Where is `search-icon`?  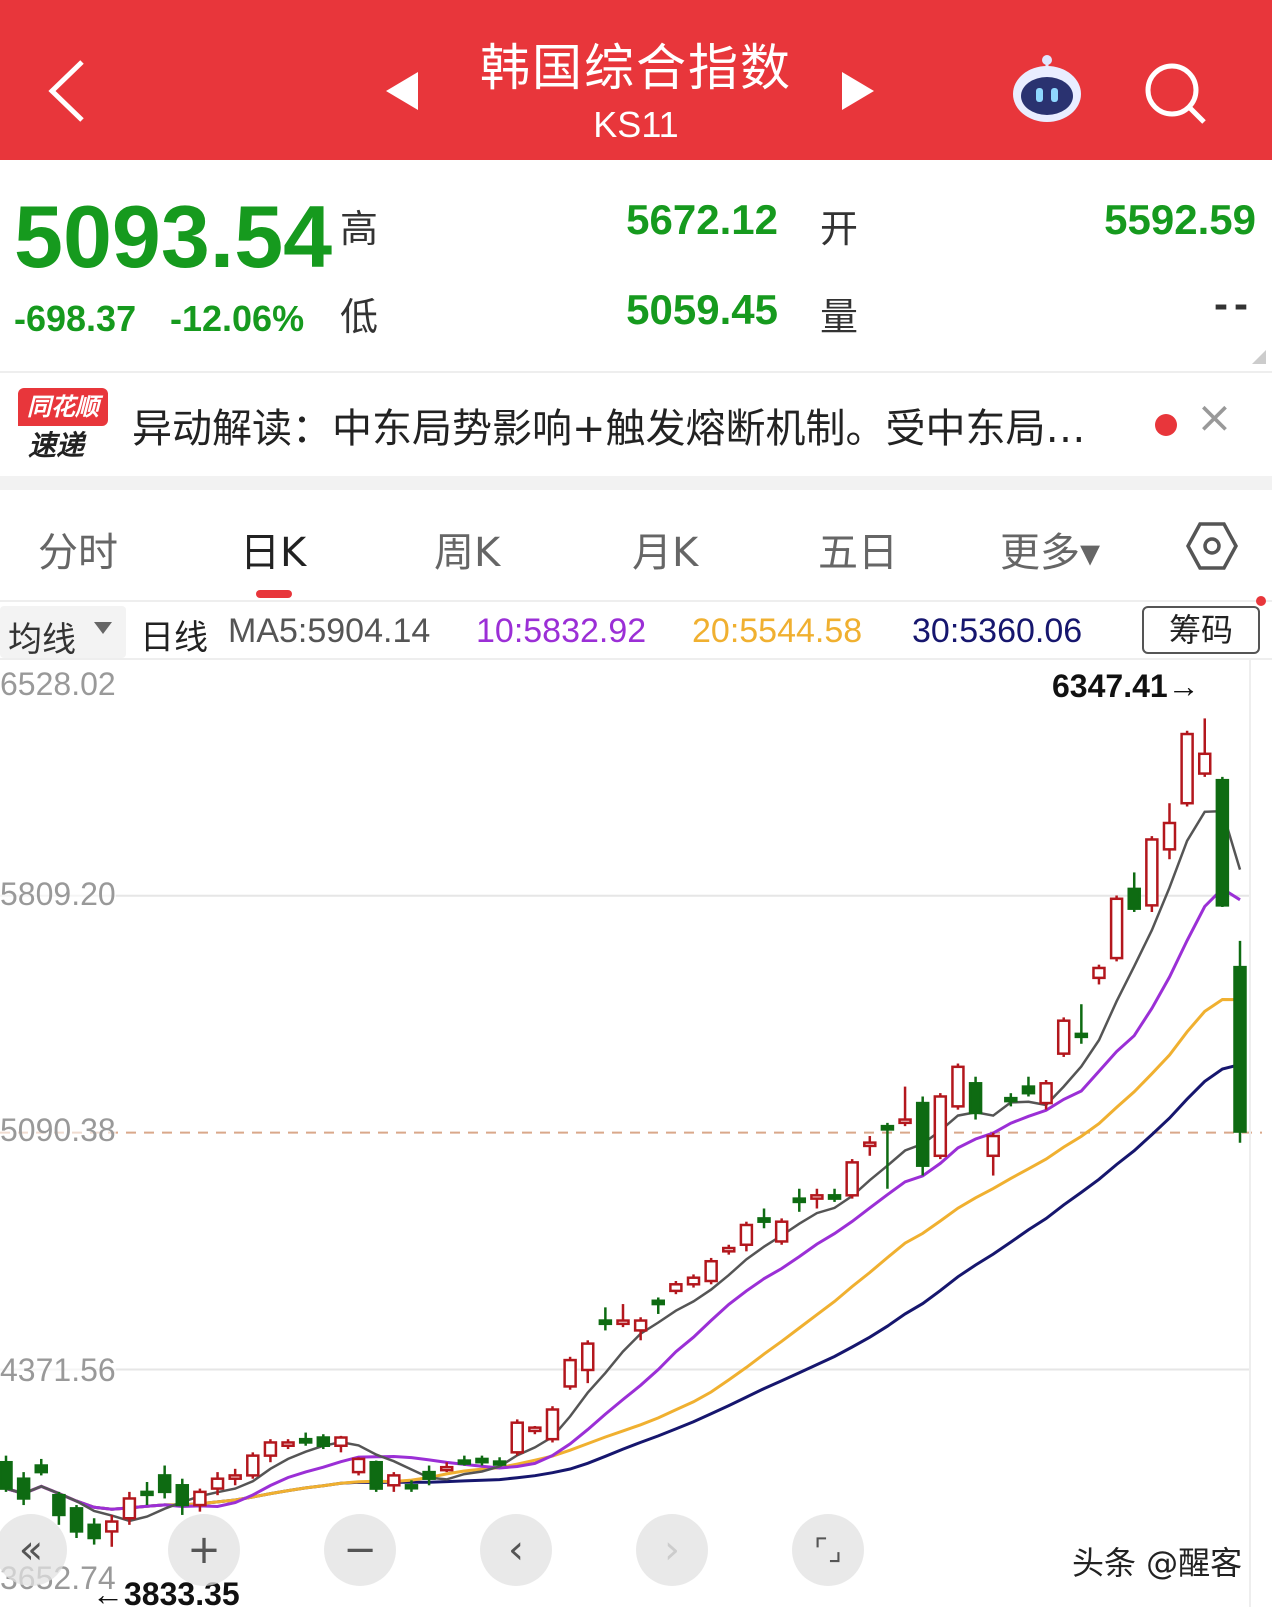
search-icon is located at coordinates (1175, 93).